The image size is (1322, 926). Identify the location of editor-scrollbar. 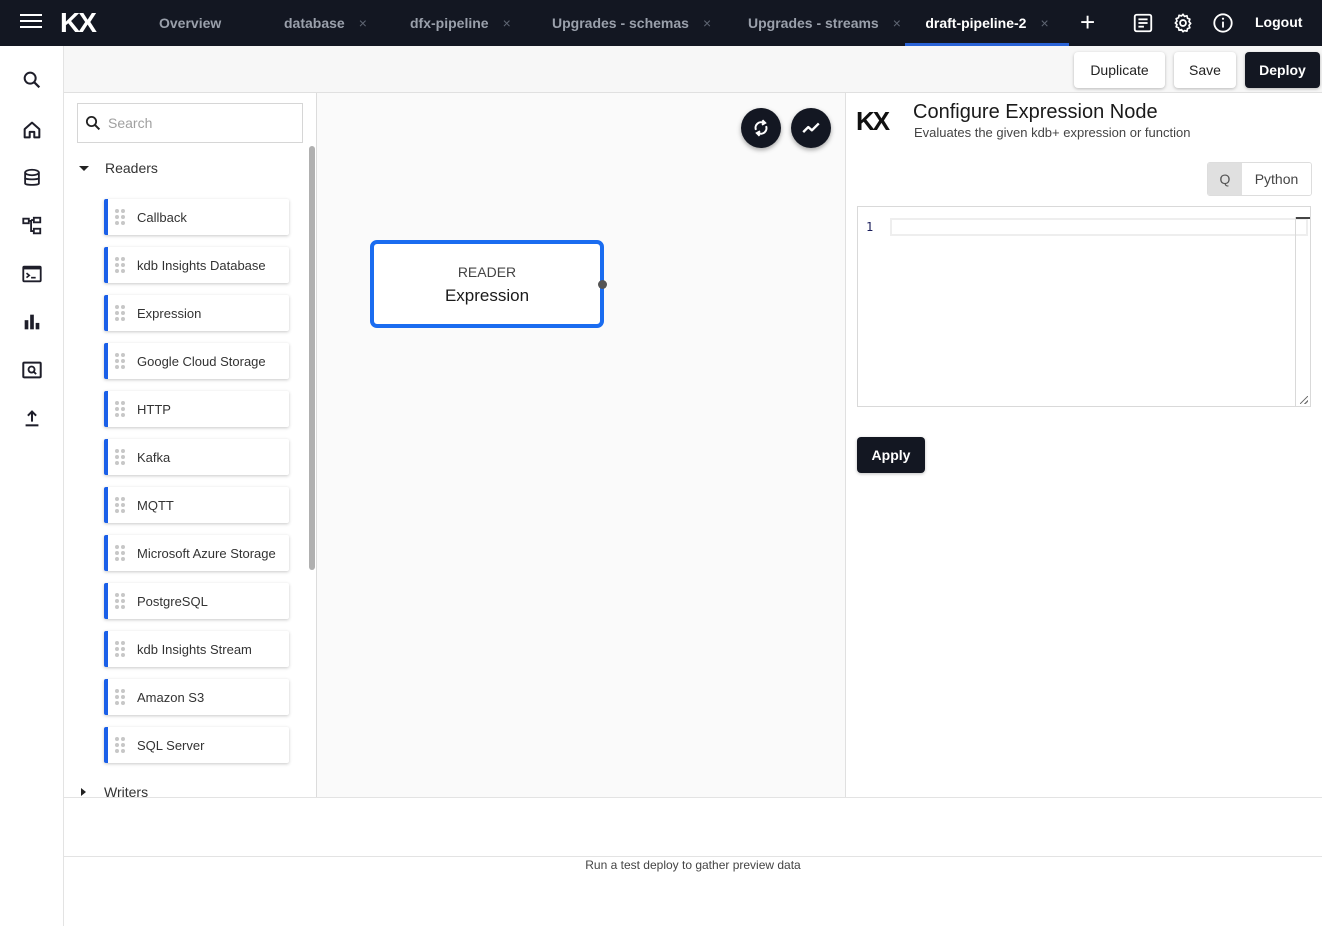
(1302, 312).